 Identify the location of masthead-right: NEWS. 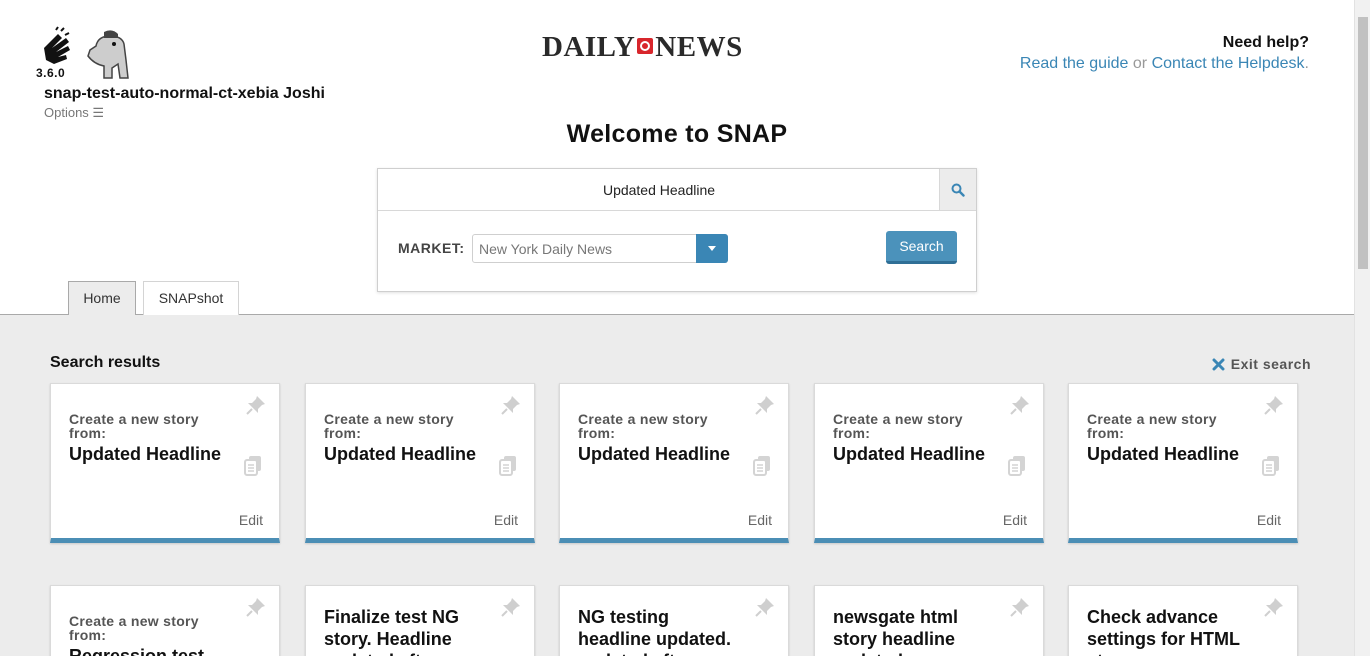
(699, 47).